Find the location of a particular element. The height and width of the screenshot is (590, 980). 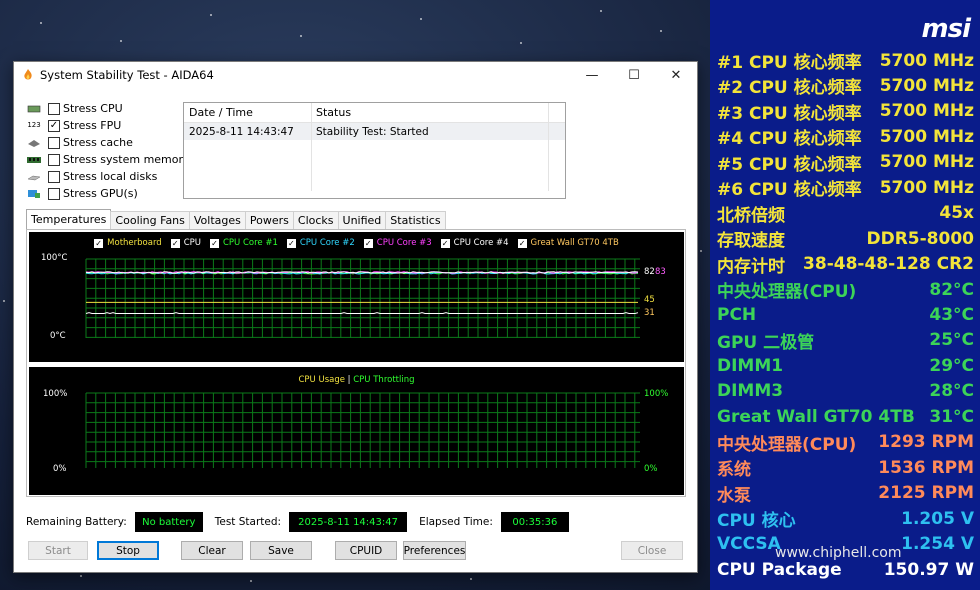

save-button: Save is located at coordinates (281, 550).